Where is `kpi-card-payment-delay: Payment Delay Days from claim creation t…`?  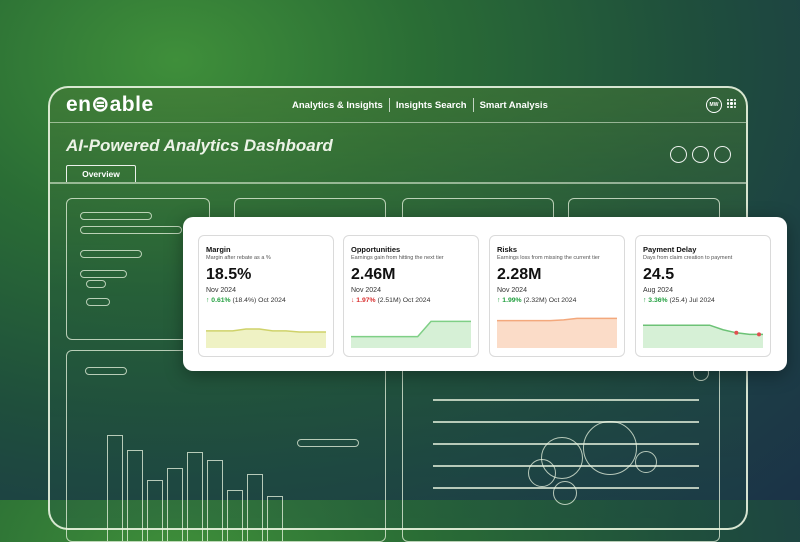
kpi-card-payment-delay: Payment Delay Days from claim creation t… is located at coordinates (703, 296).